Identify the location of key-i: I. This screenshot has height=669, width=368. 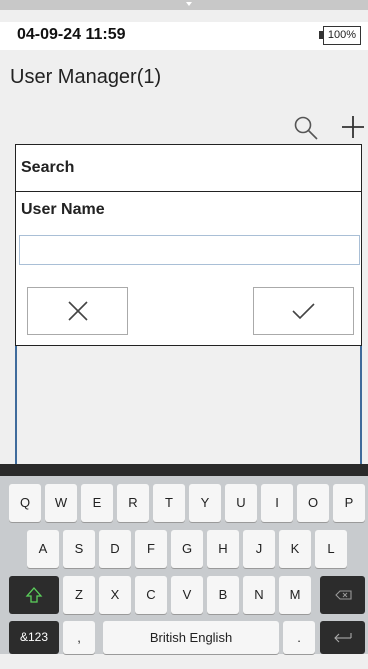
(277, 503).